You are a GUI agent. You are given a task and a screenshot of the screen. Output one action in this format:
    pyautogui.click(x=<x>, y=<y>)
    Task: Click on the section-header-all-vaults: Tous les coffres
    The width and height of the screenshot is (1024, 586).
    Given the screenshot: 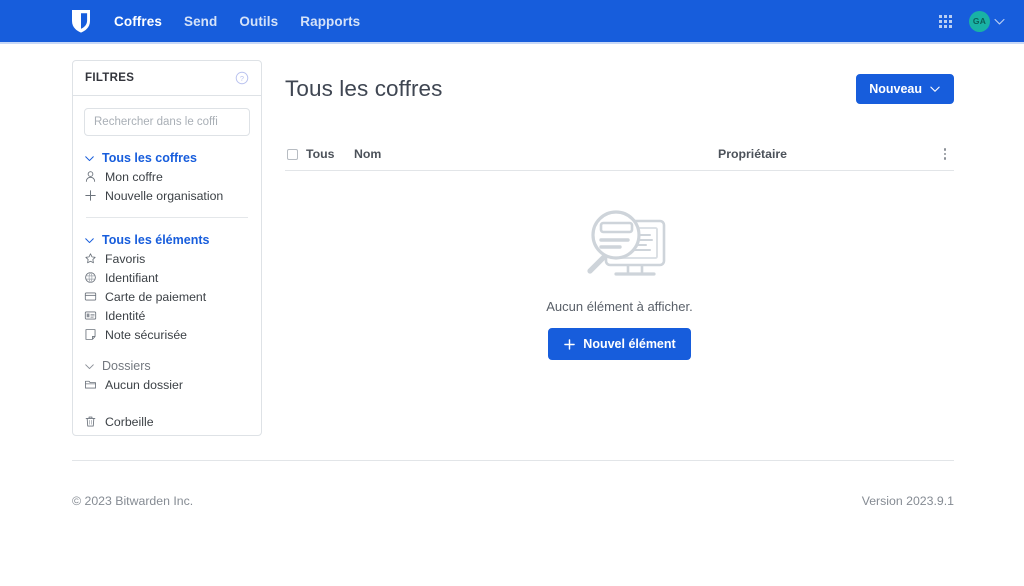 What is the action you would take?
    pyautogui.click(x=167, y=158)
    